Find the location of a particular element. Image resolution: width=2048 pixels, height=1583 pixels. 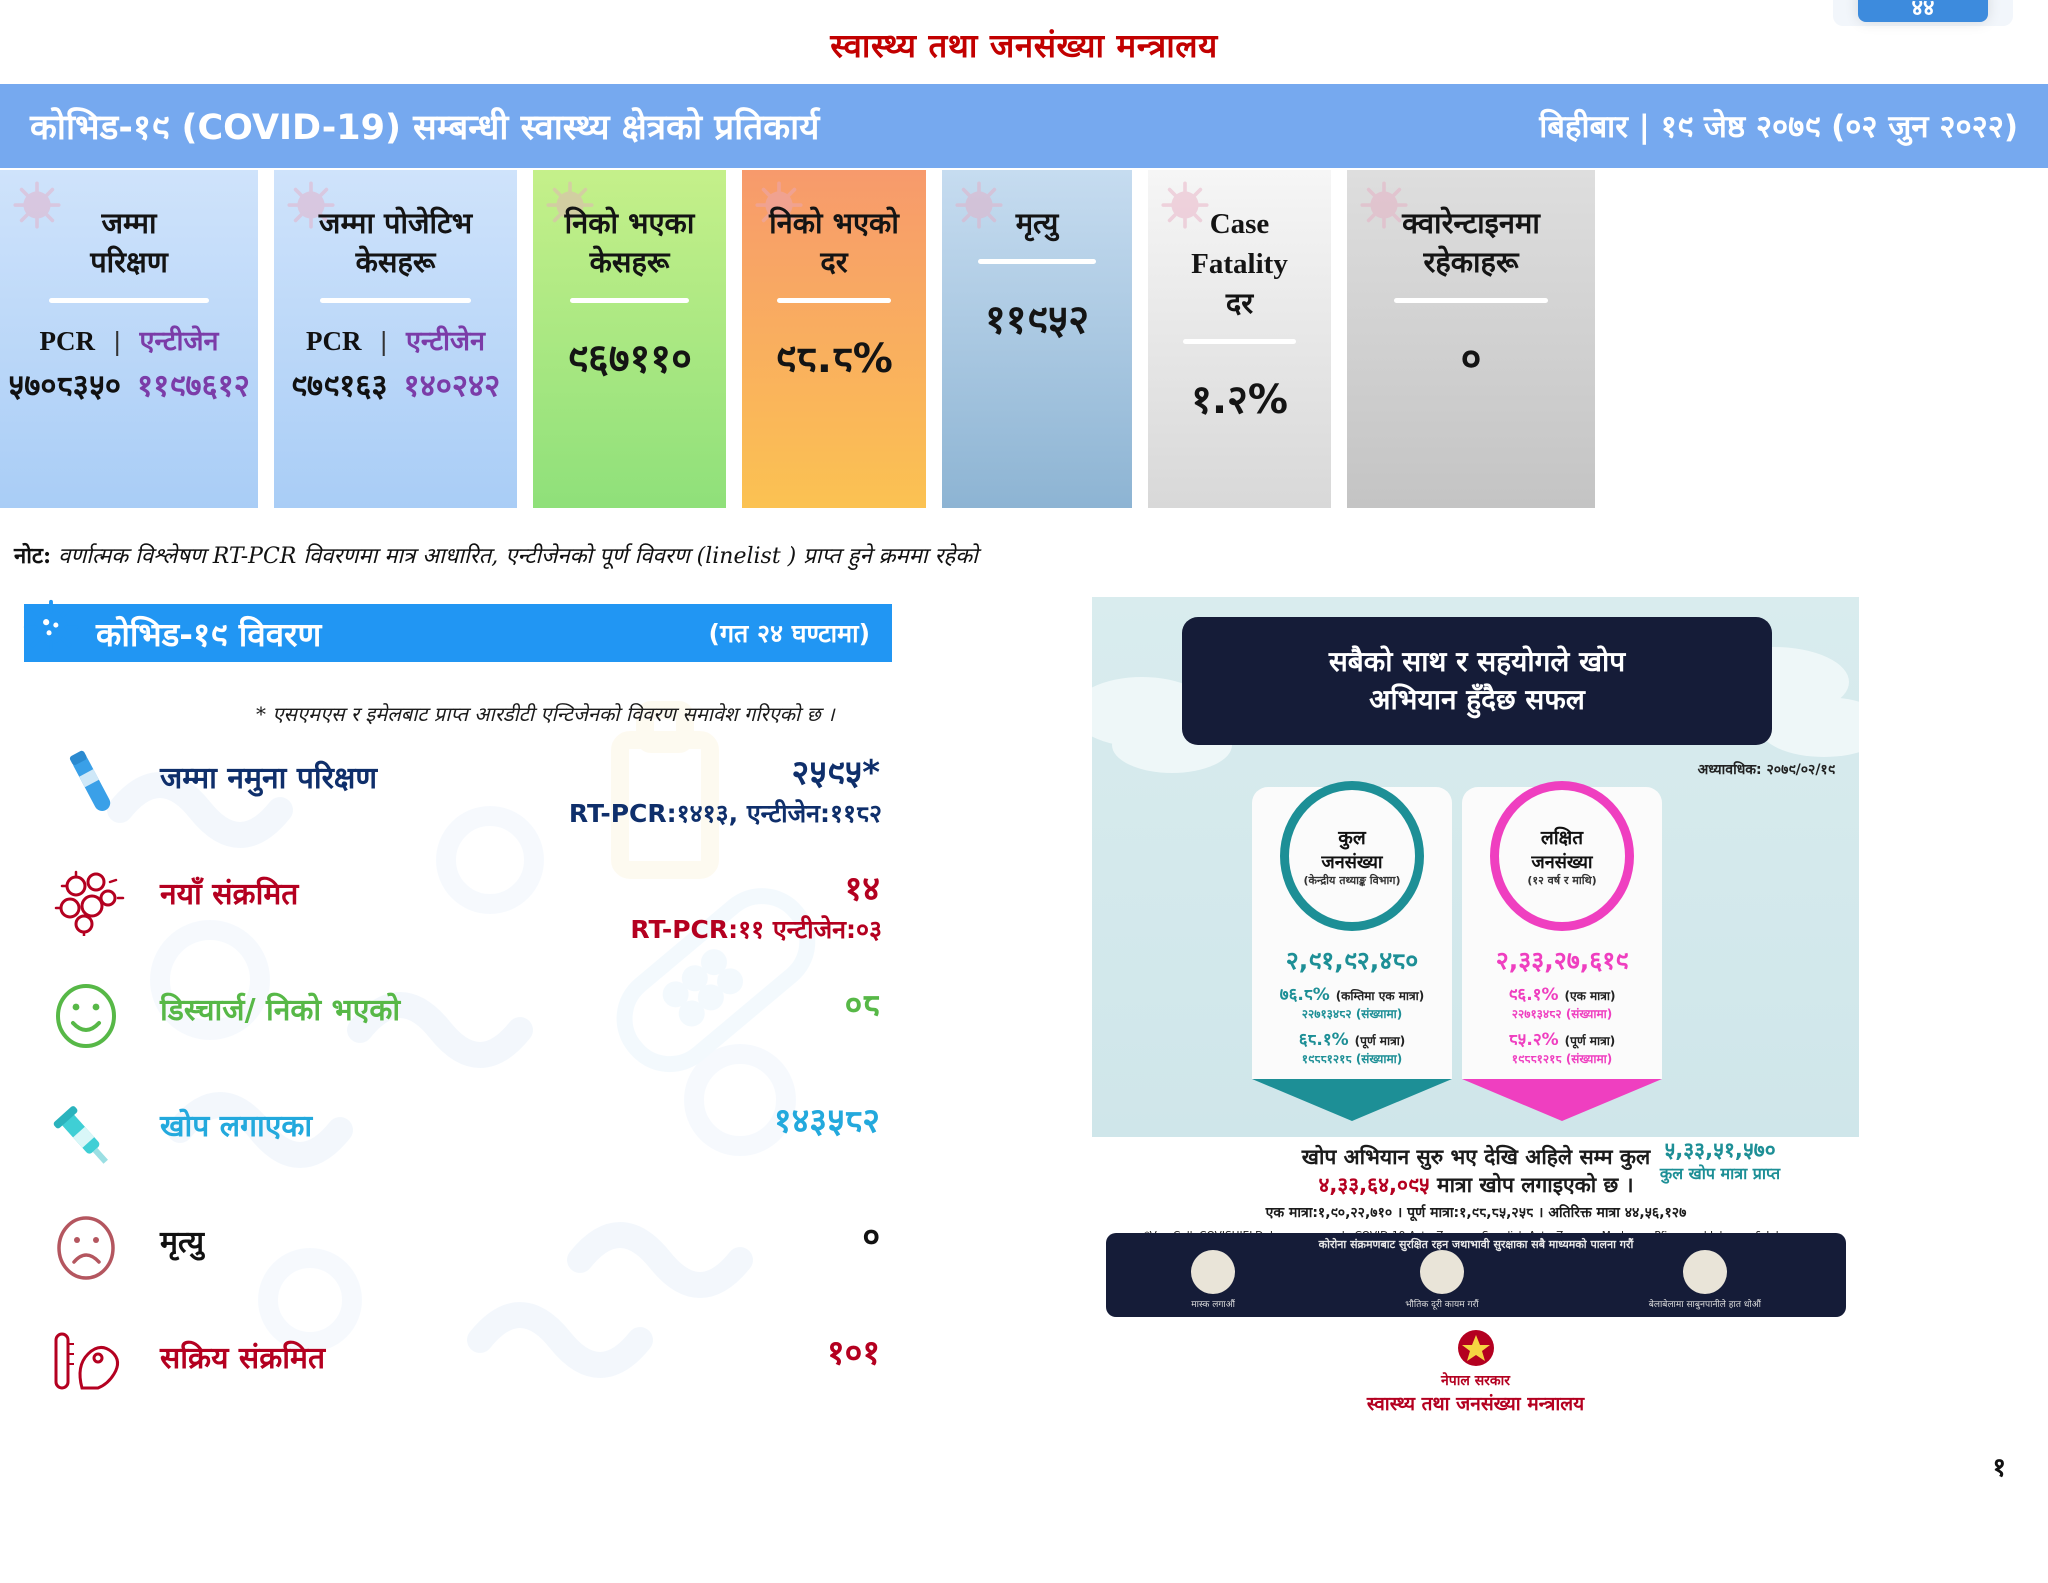

panel-subtitle: (गत २४ घण्टामा) is located at coordinates (789, 633).